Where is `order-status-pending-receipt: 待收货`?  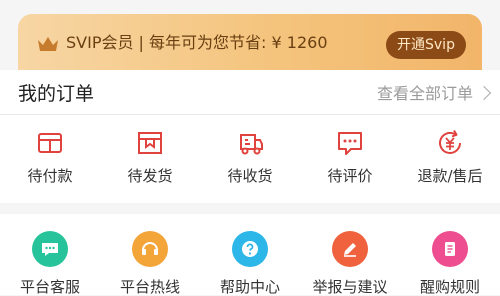
order-status-pending-receipt: 待收货 is located at coordinates (250, 157).